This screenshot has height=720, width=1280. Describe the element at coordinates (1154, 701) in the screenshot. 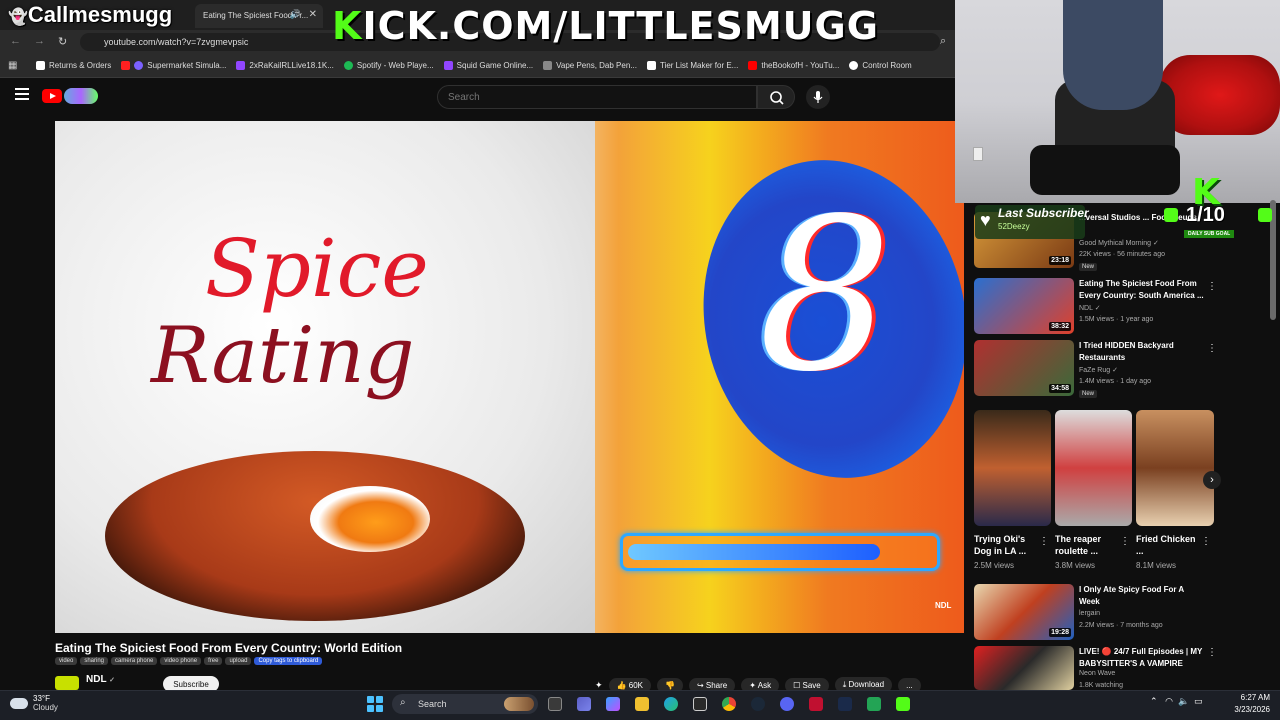

I see `chevron-up-icon: ⌃` at that location.